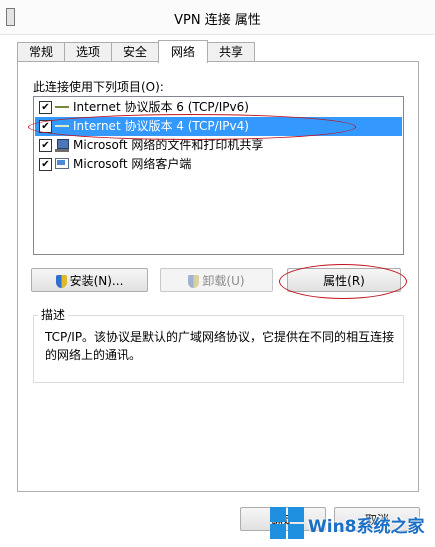  I want to click on uninstall-button: 卸载(U), so click(216, 280).